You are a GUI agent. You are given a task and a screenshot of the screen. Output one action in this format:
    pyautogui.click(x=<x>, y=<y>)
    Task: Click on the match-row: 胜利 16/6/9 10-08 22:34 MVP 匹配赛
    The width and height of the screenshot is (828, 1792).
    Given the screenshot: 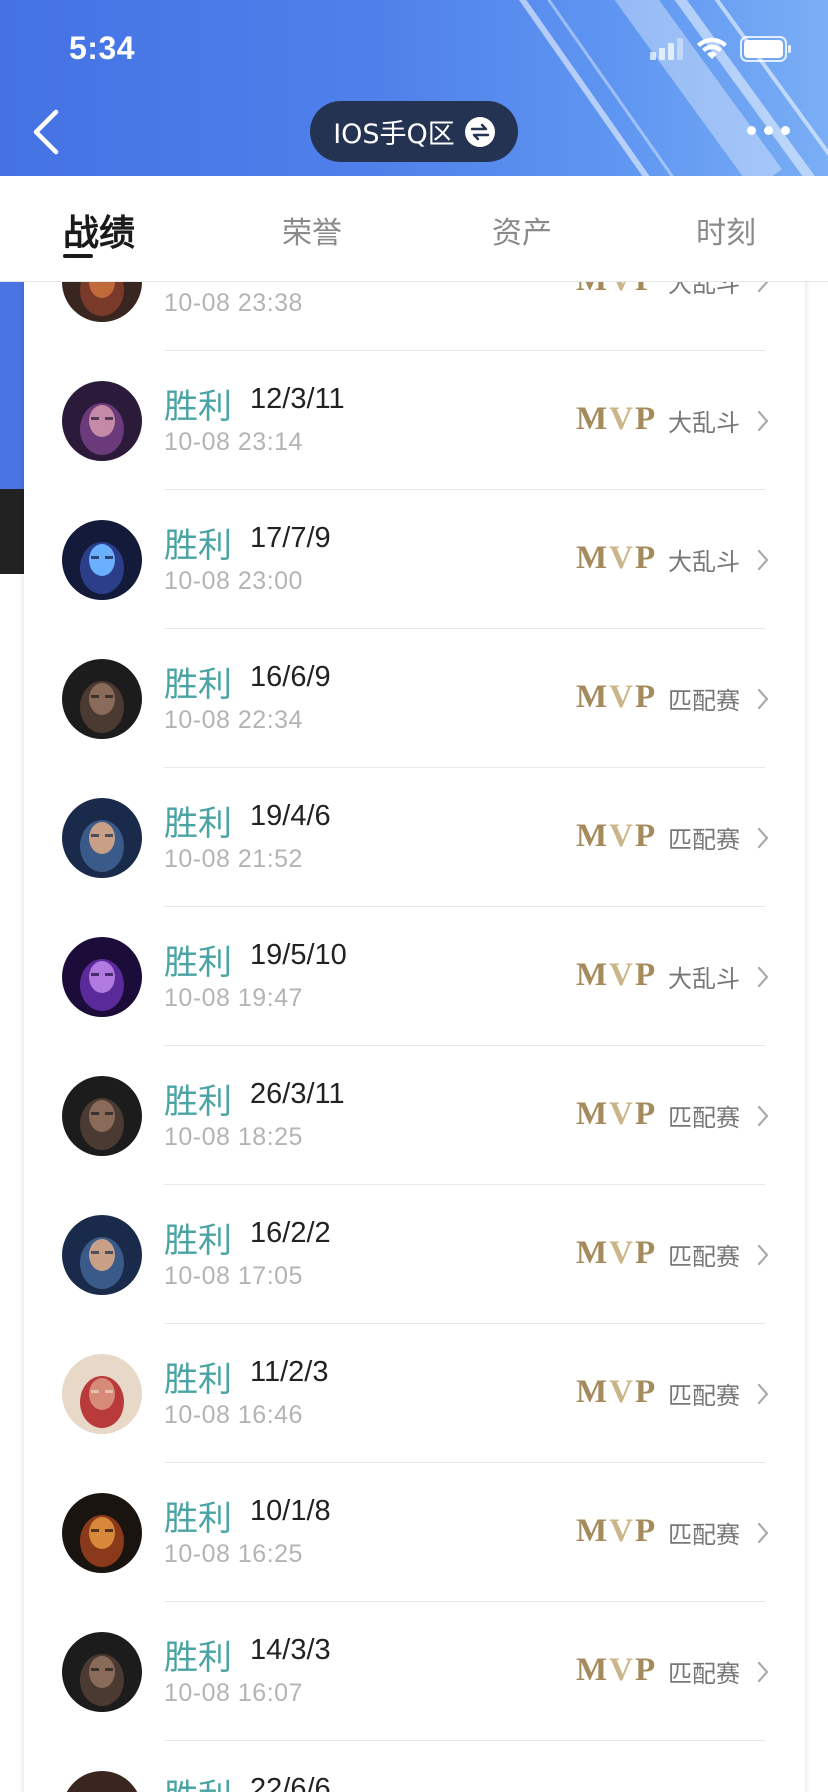 What is the action you would take?
    pyautogui.click(x=414, y=698)
    